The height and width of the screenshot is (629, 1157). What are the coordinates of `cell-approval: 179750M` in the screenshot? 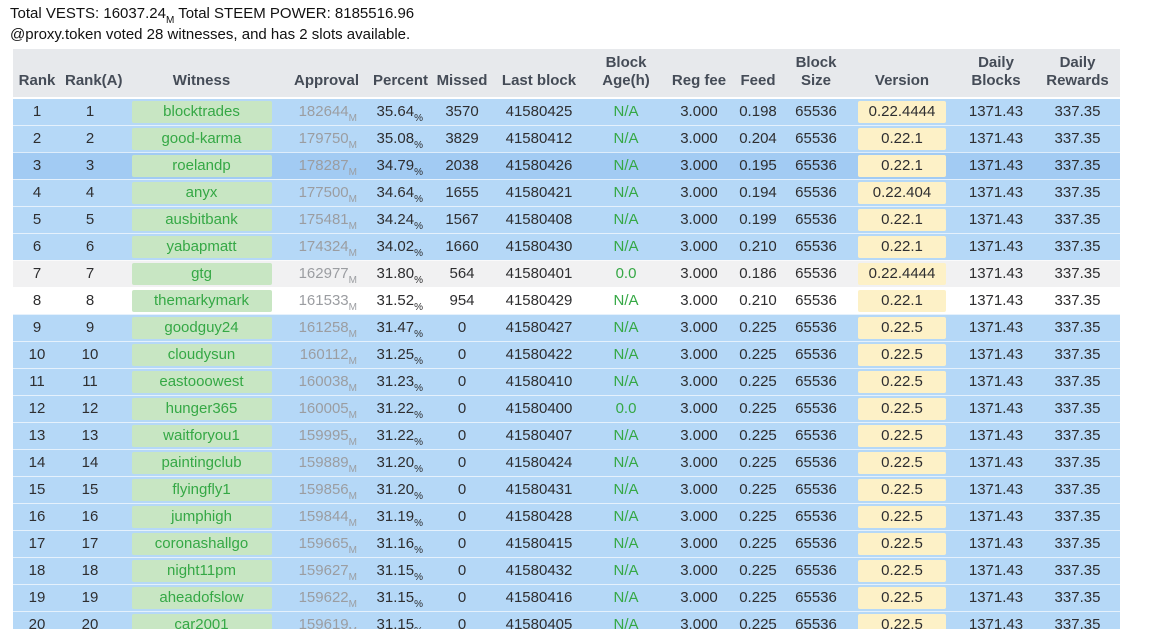 It's located at (327, 140).